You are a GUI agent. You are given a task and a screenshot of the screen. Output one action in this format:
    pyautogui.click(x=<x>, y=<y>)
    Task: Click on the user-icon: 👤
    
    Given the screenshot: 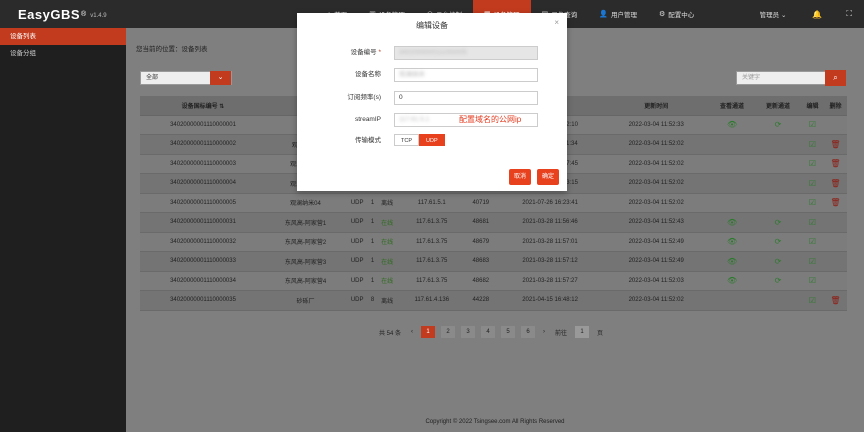 What is the action you would take?
    pyautogui.click(x=603, y=14)
    